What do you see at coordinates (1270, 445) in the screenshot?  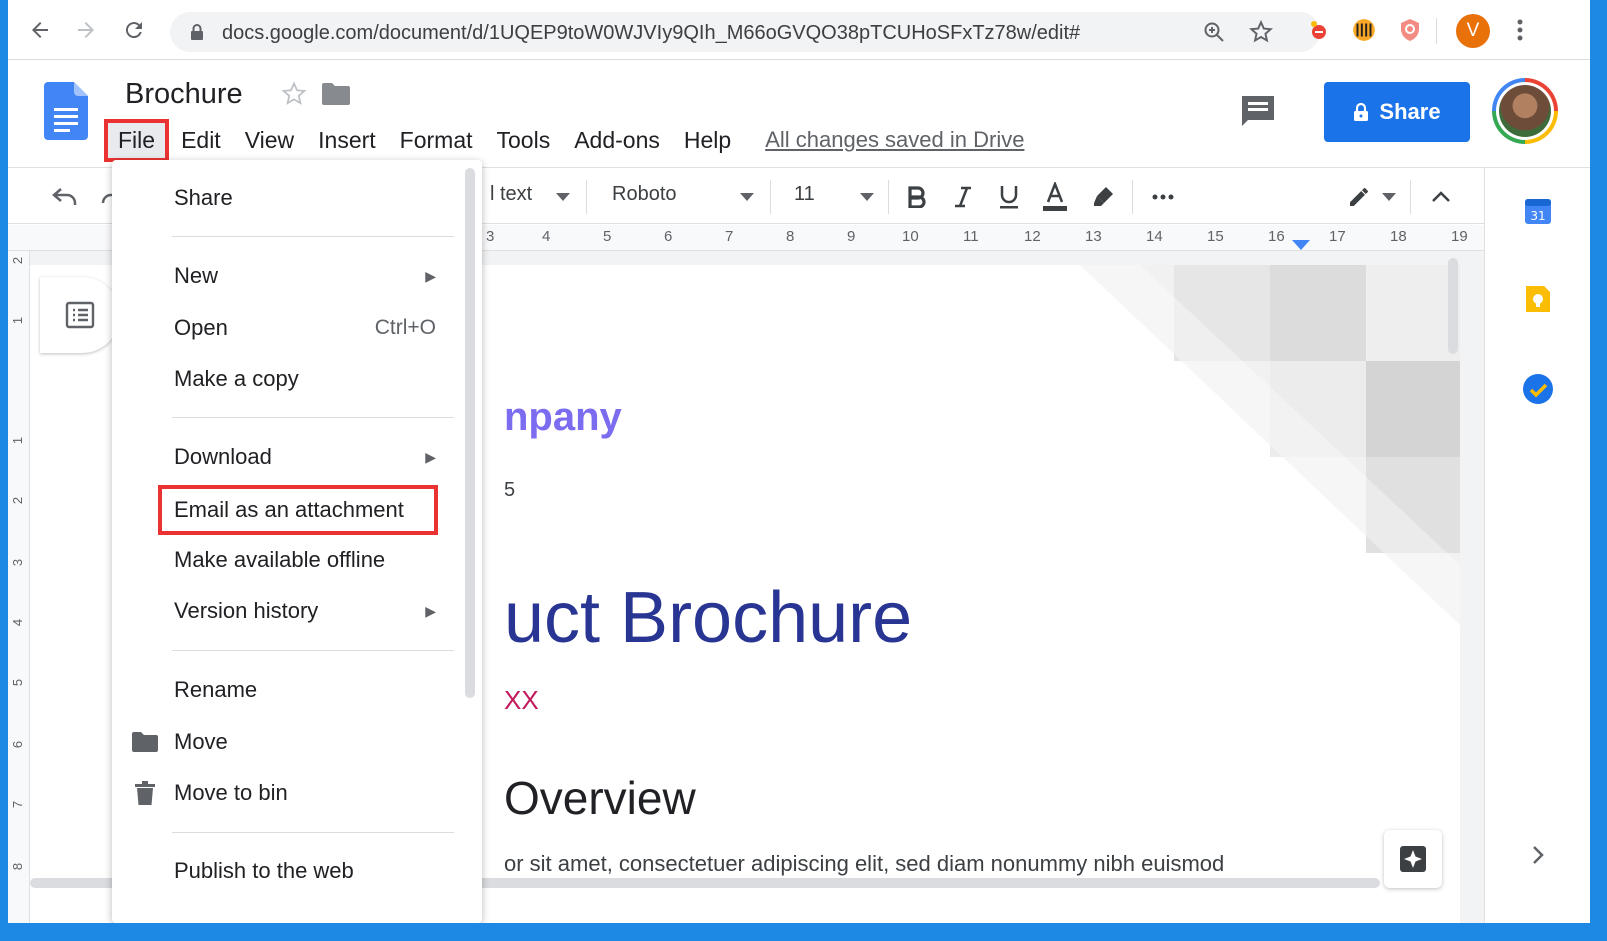 I see `decorative-corner-graphic` at bounding box center [1270, 445].